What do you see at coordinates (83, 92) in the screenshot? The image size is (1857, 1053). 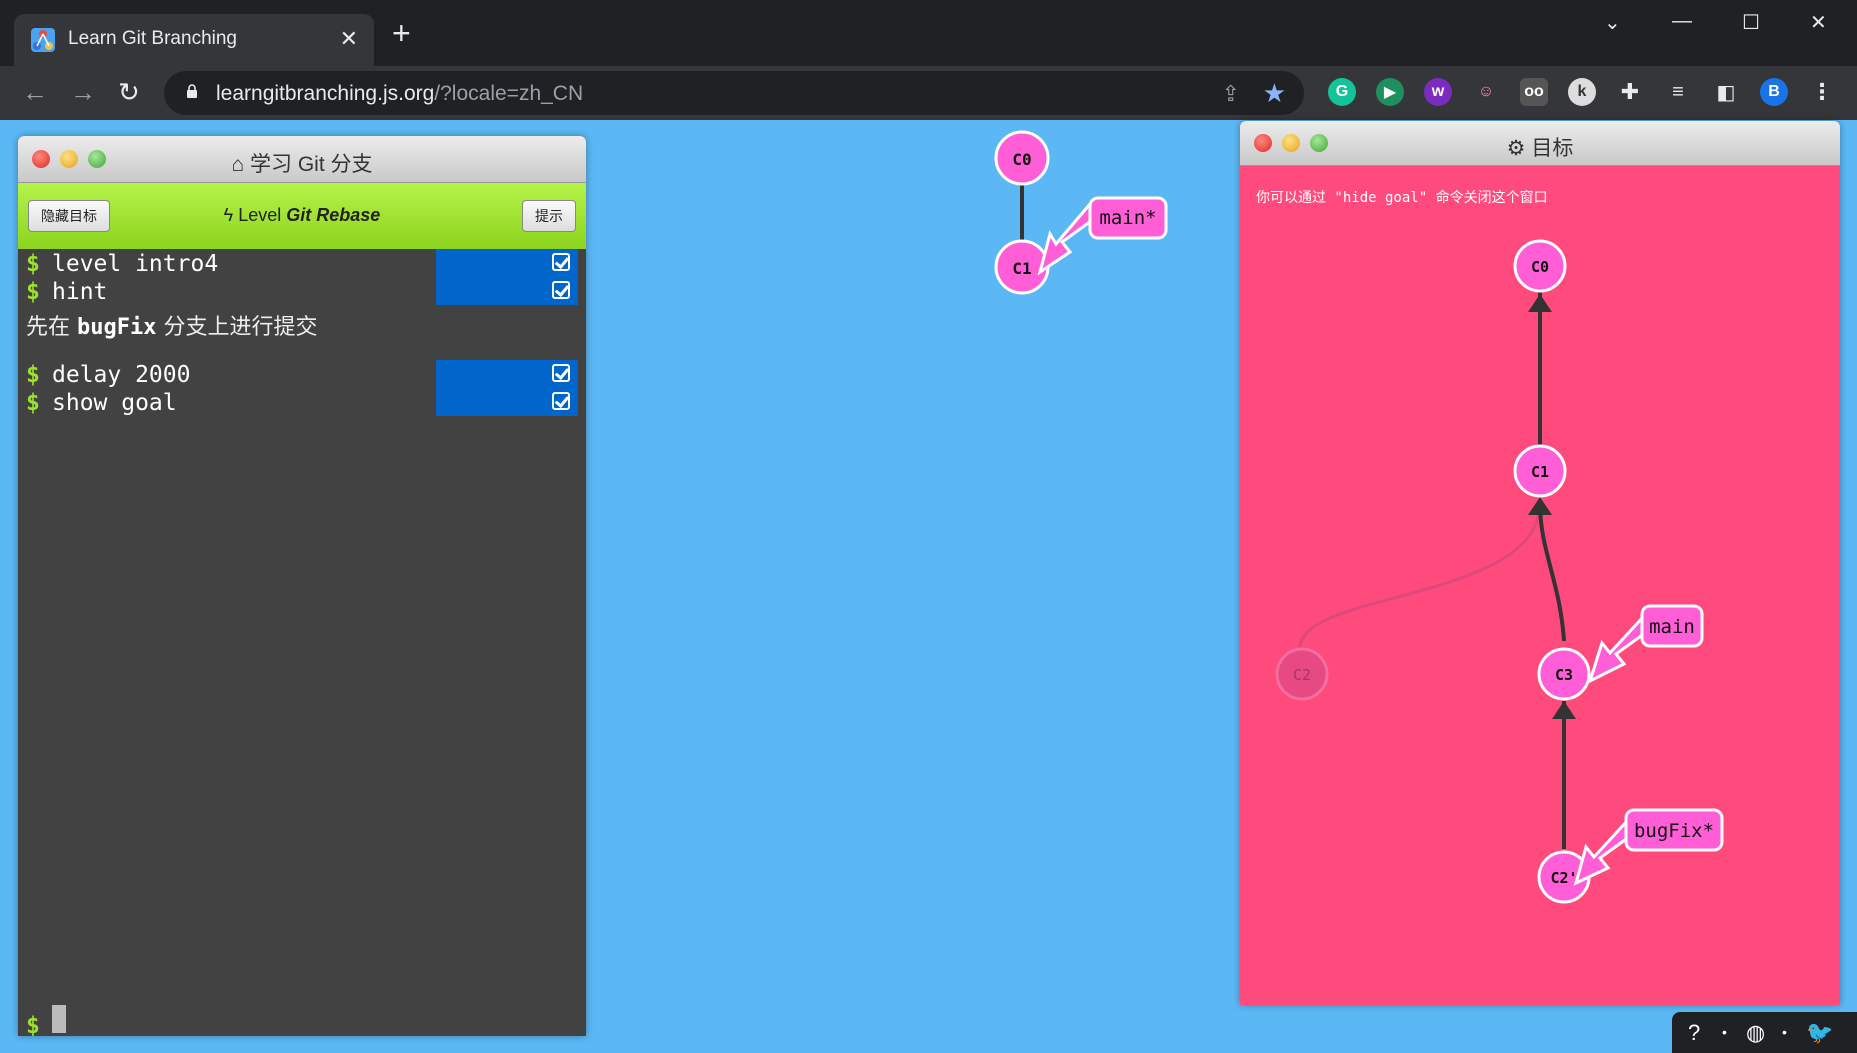 I see `forward-icon: →` at bounding box center [83, 92].